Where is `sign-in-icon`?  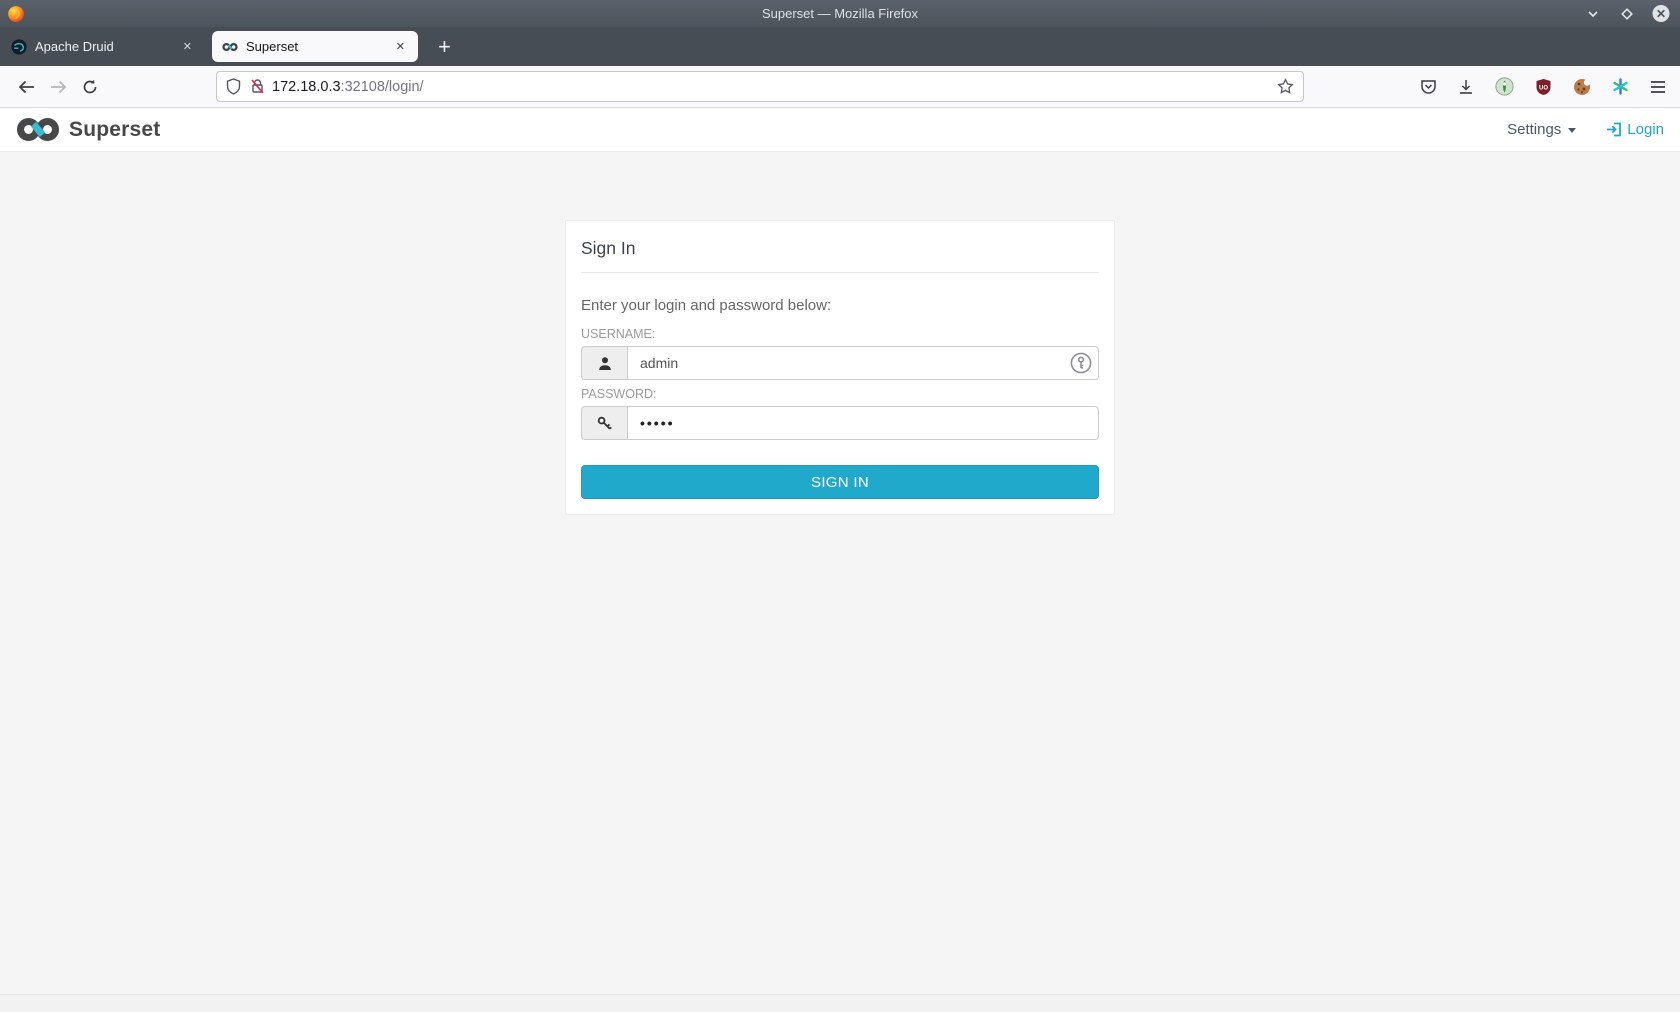
sign-in-icon is located at coordinates (1614, 129).